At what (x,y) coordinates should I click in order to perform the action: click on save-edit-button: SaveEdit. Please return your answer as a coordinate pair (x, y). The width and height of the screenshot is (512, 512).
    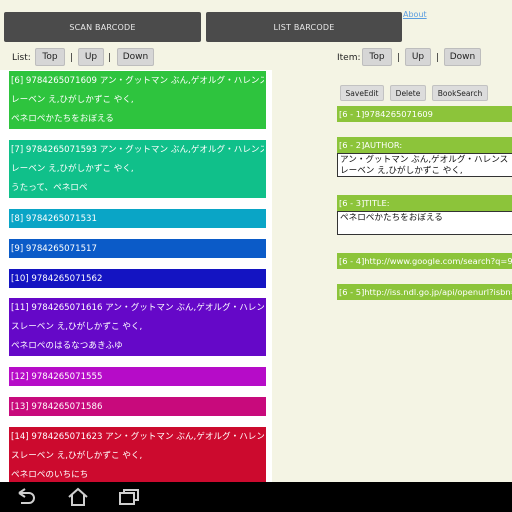
    Looking at the image, I should click on (362, 93).